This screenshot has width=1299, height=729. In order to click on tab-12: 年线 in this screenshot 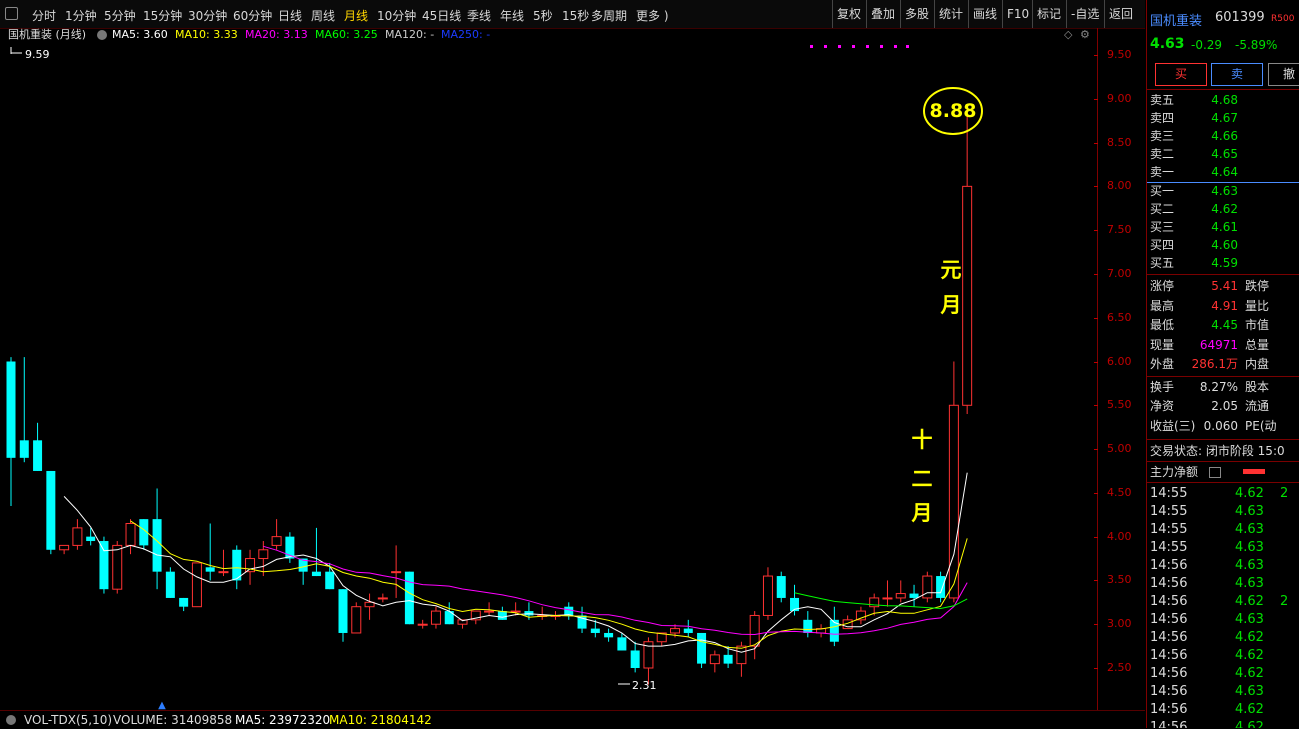, I will do `click(512, 15)`.